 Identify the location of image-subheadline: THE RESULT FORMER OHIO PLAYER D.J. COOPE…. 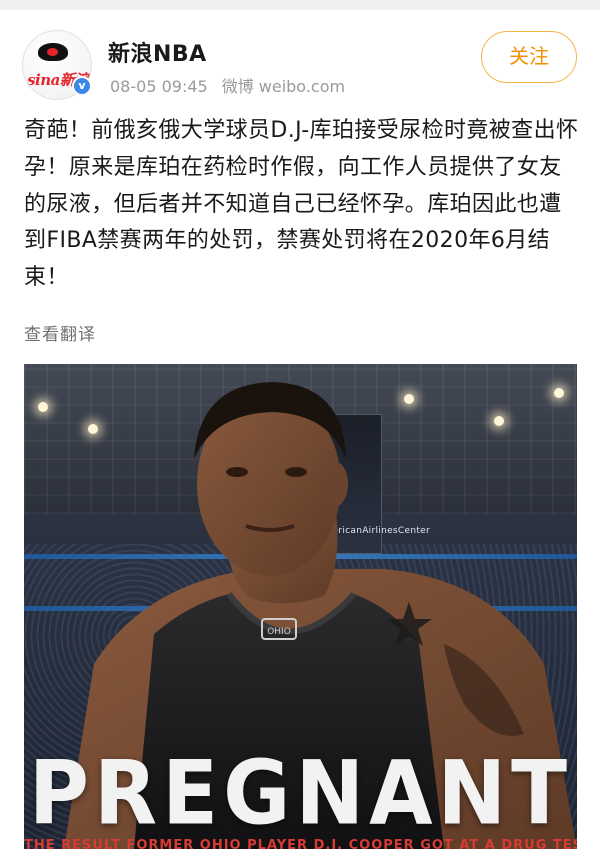
(300, 843).